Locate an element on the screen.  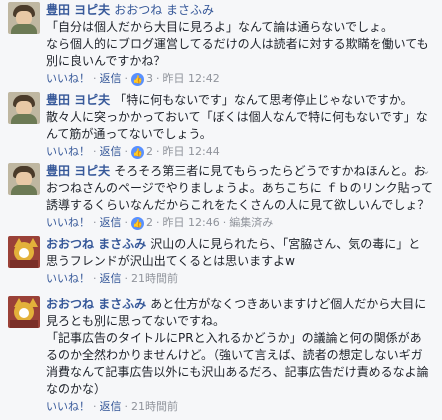
comment-actions: いいね！ · 返信 · 👍 3 · 昨日 12:42 is located at coordinates (133, 79).